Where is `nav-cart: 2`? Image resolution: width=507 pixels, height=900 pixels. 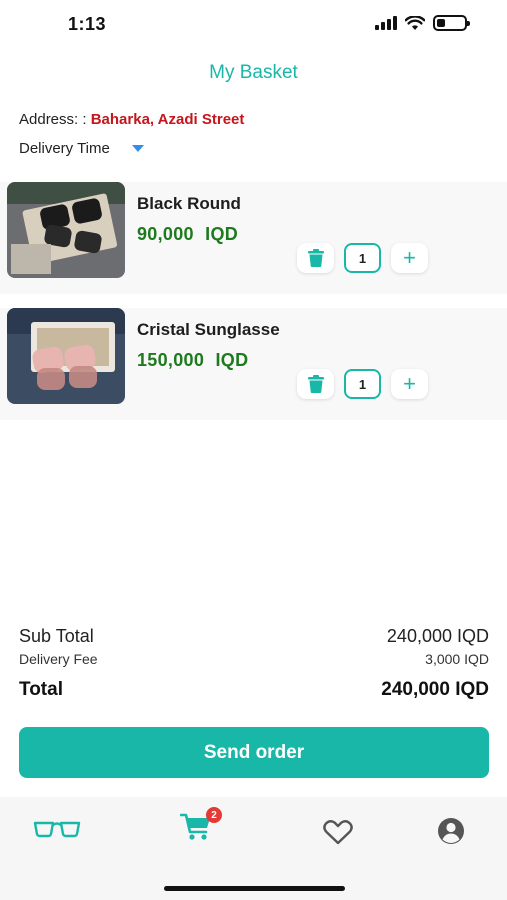
nav-cart: 2 is located at coordinates (200, 826).